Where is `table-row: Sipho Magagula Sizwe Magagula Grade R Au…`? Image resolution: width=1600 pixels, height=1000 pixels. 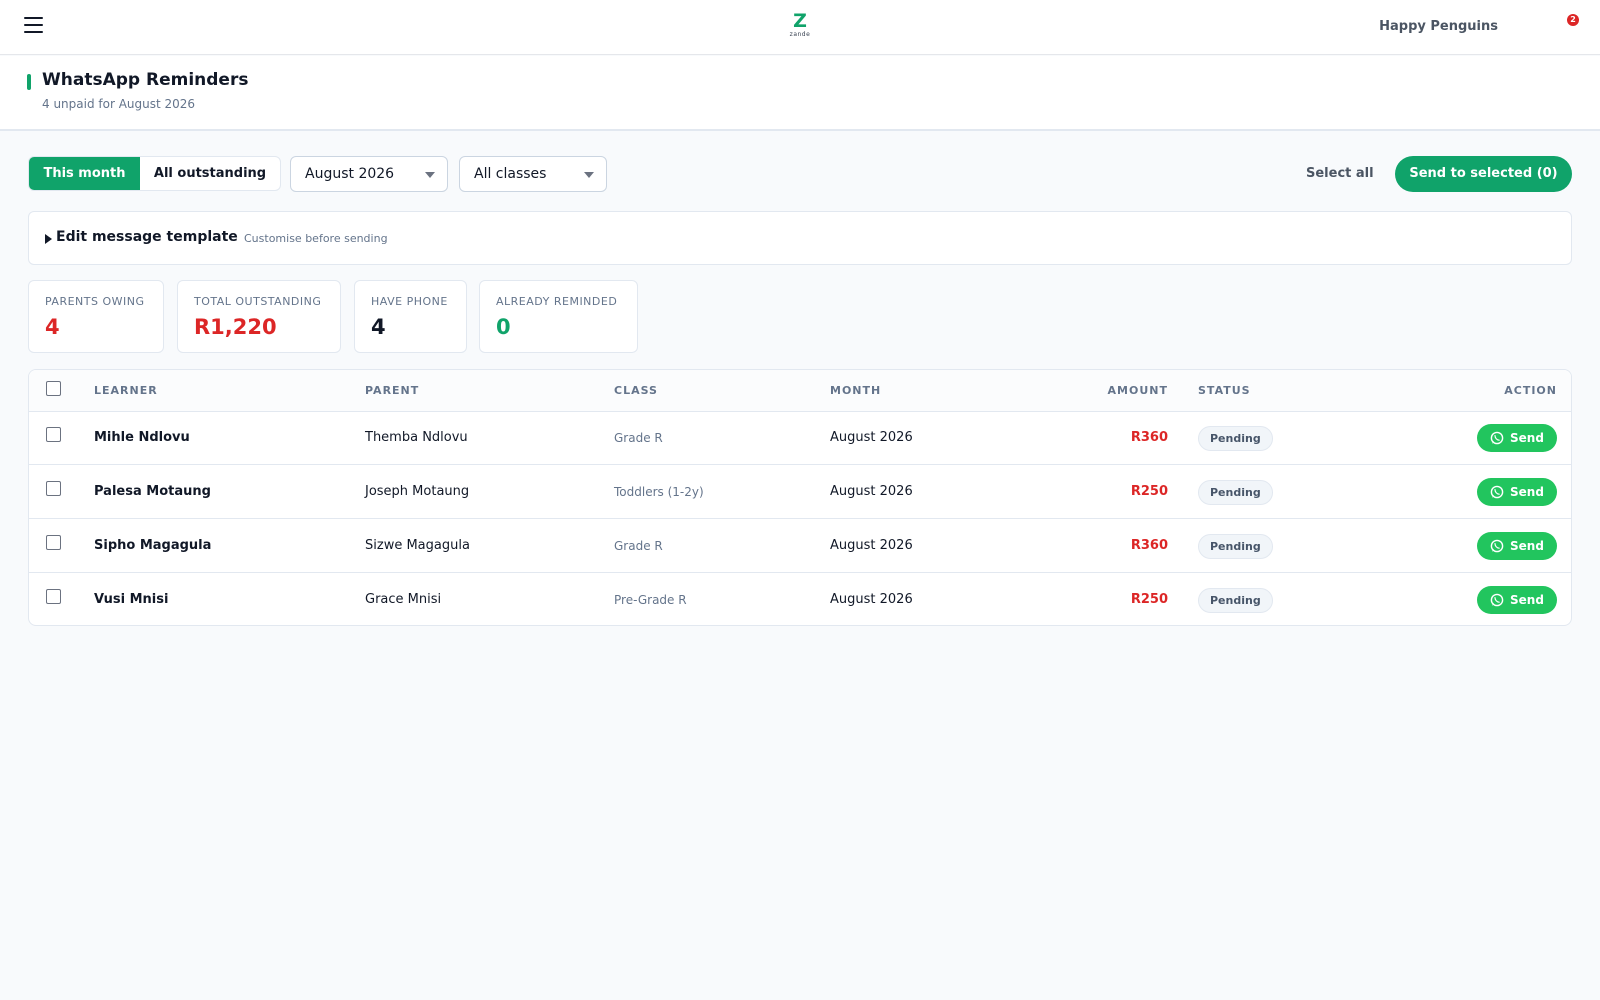 table-row: Sipho Magagula Sizwe Magagula Grade R Au… is located at coordinates (800, 546).